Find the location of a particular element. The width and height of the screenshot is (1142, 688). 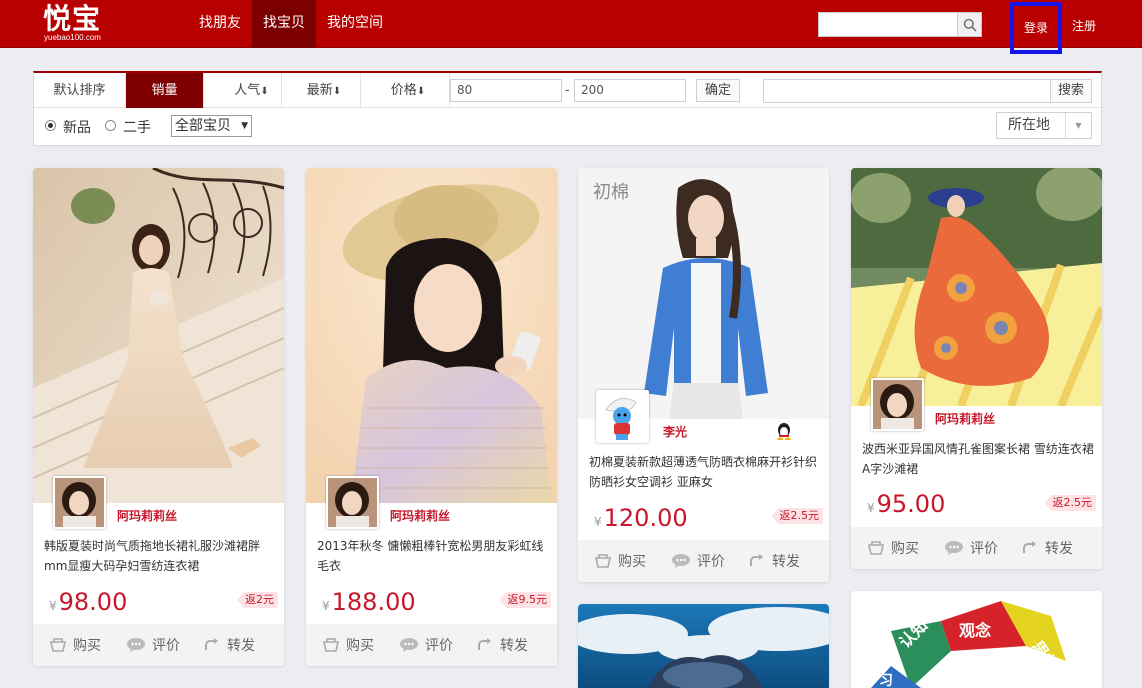

author-name: 李光 is located at coordinates (675, 431).